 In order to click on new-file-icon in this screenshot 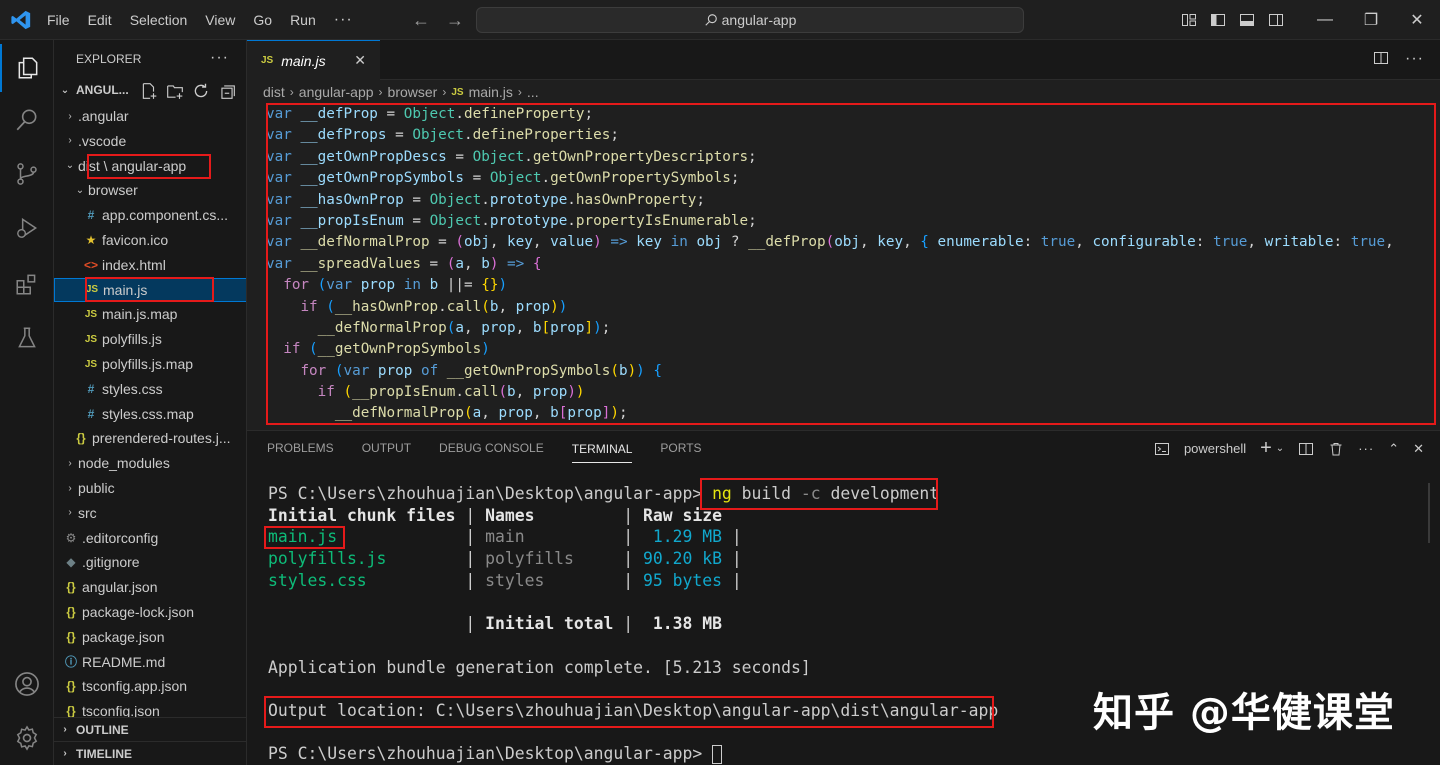, I will do `click(149, 91)`.